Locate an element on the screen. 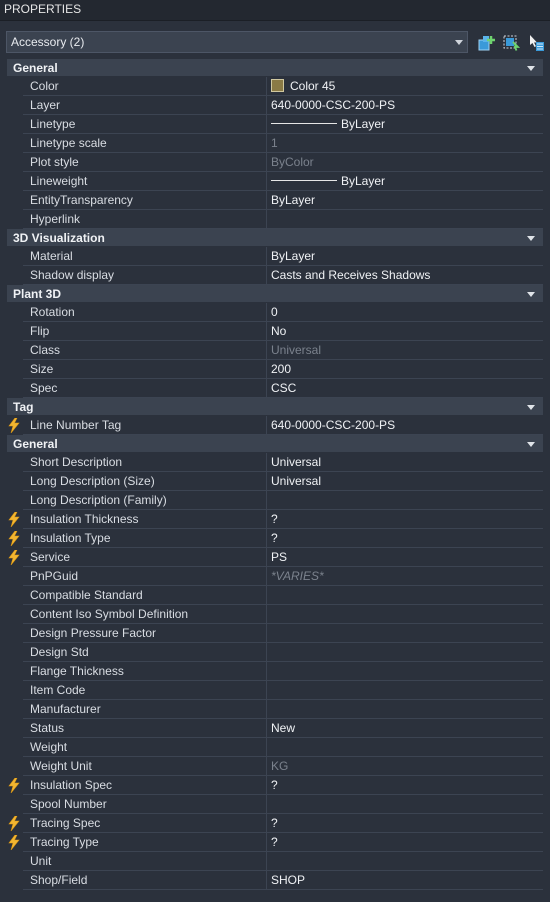 The height and width of the screenshot is (902, 550). property-row-hyperlink: Hyperlink is located at coordinates (275, 219).